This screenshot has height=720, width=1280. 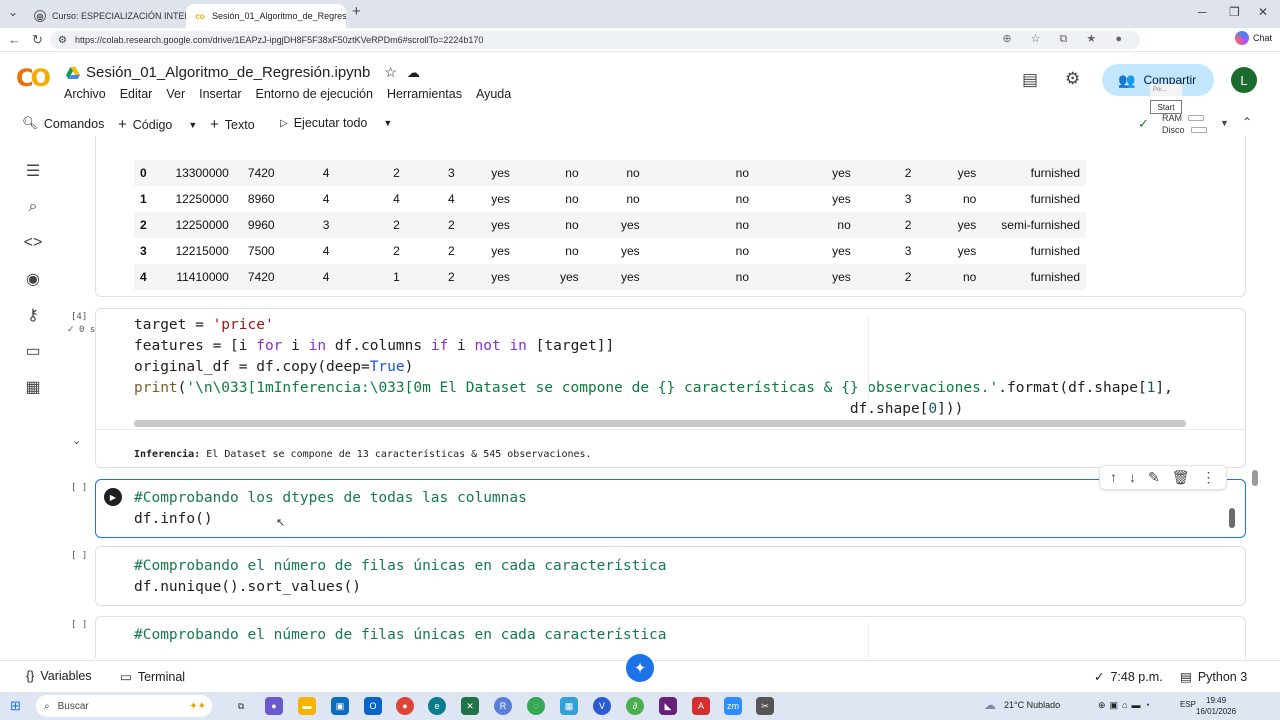 I want to click on run-all-button: ▷ Ejecutar todo ▼, so click(x=336, y=123).